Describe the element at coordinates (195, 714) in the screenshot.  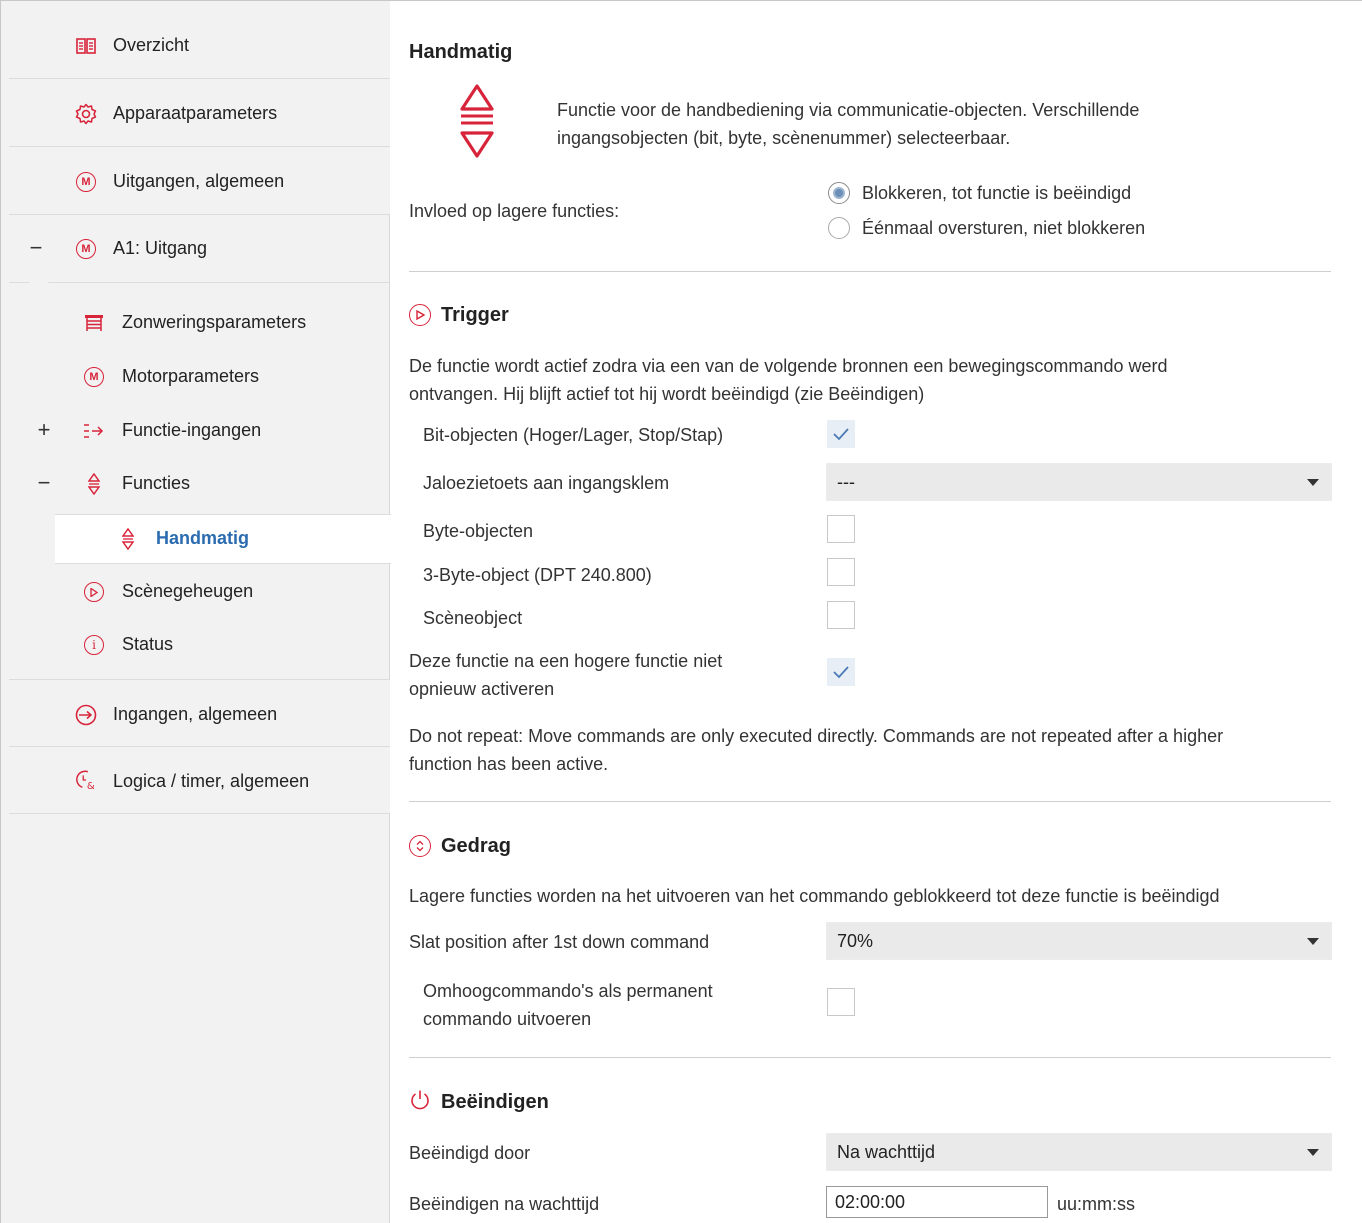
I see `sidebar-item-label: Ingangen, algemeen` at that location.